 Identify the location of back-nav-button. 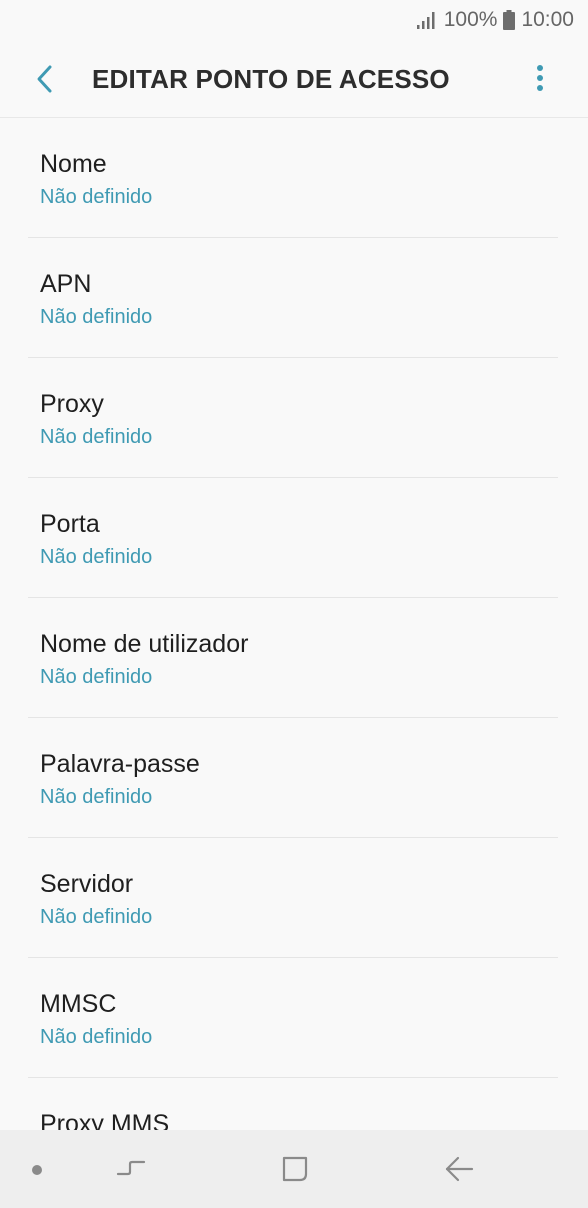
(459, 1169).